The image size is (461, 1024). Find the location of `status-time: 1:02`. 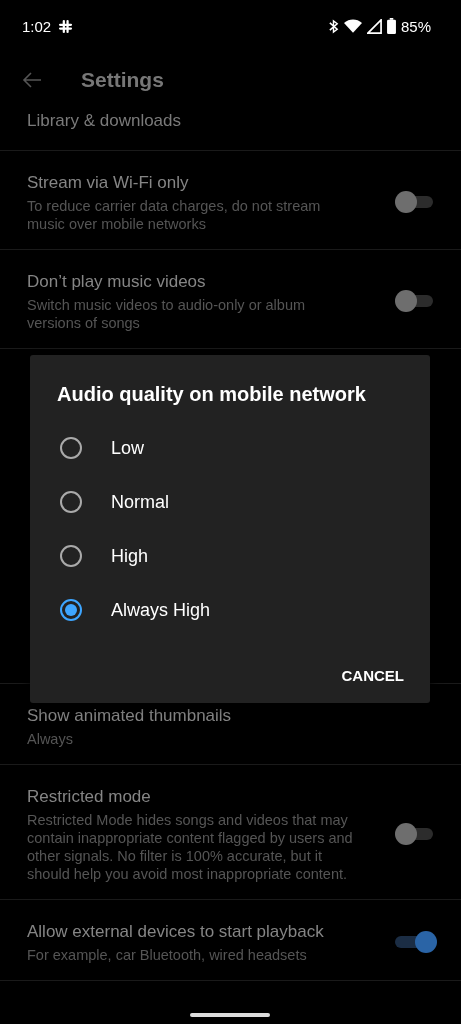

status-time: 1:02 is located at coordinates (37, 26).